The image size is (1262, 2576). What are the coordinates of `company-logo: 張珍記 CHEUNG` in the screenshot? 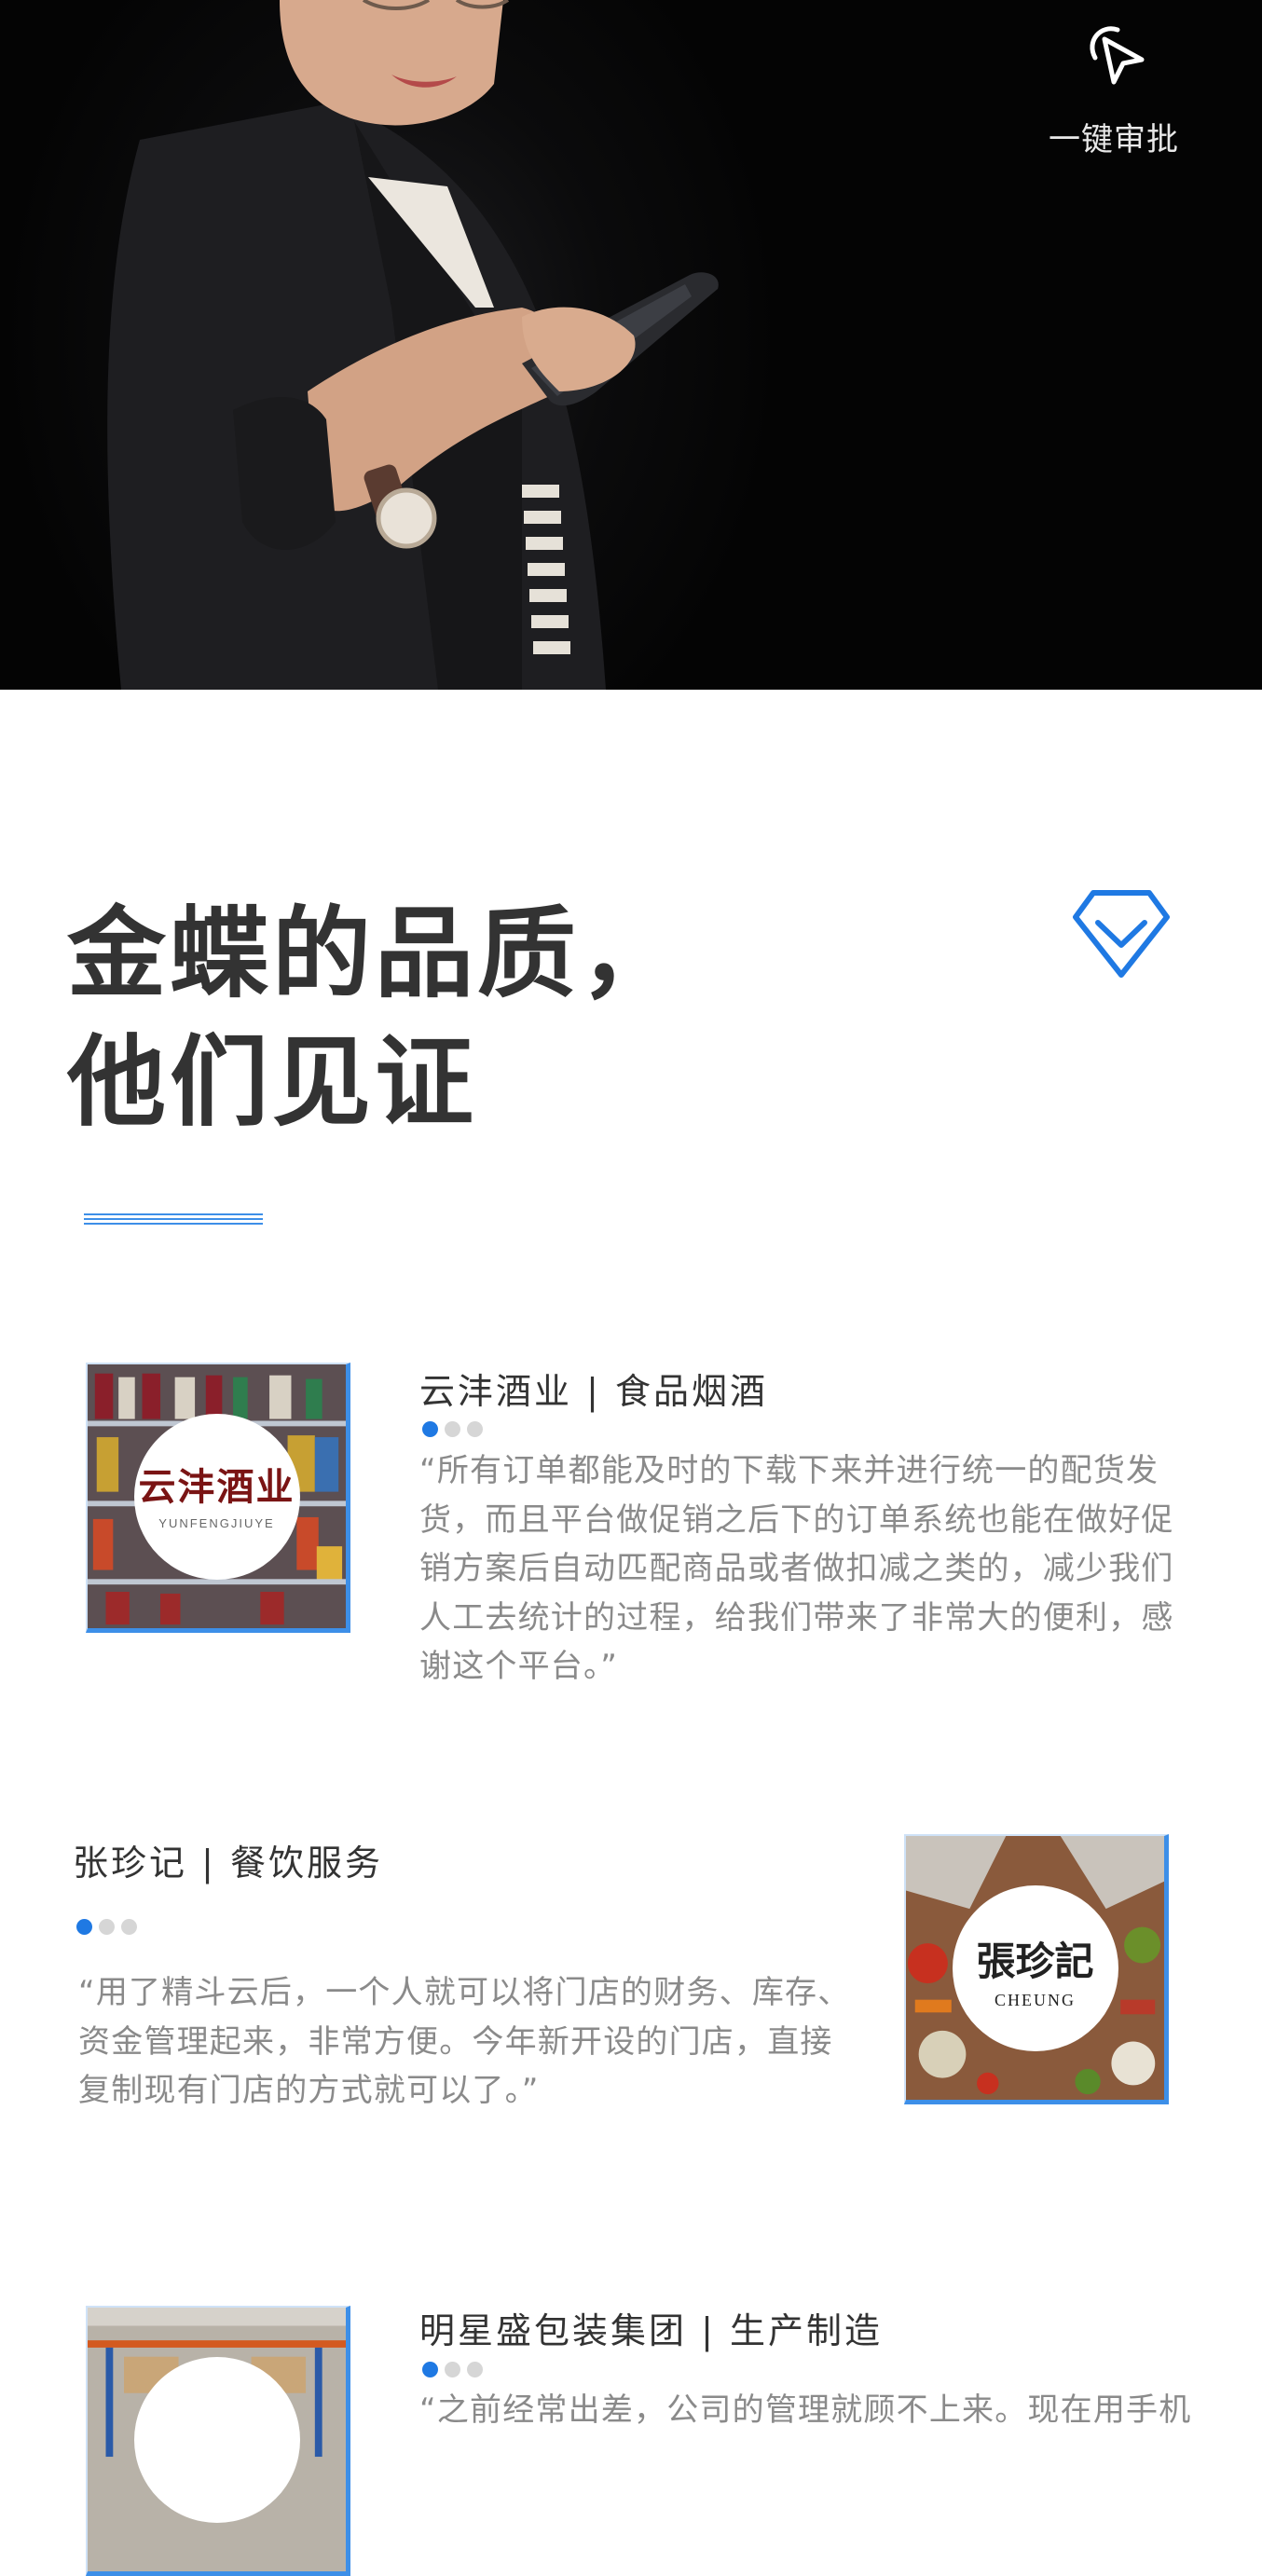 It's located at (1035, 1967).